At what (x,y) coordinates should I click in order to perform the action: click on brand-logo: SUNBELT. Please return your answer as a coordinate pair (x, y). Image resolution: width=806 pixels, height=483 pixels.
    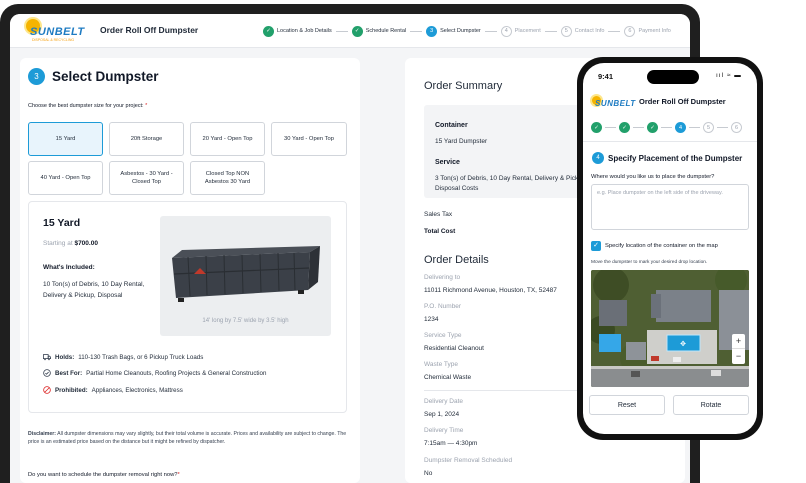
    Looking at the image, I should click on (614, 105).